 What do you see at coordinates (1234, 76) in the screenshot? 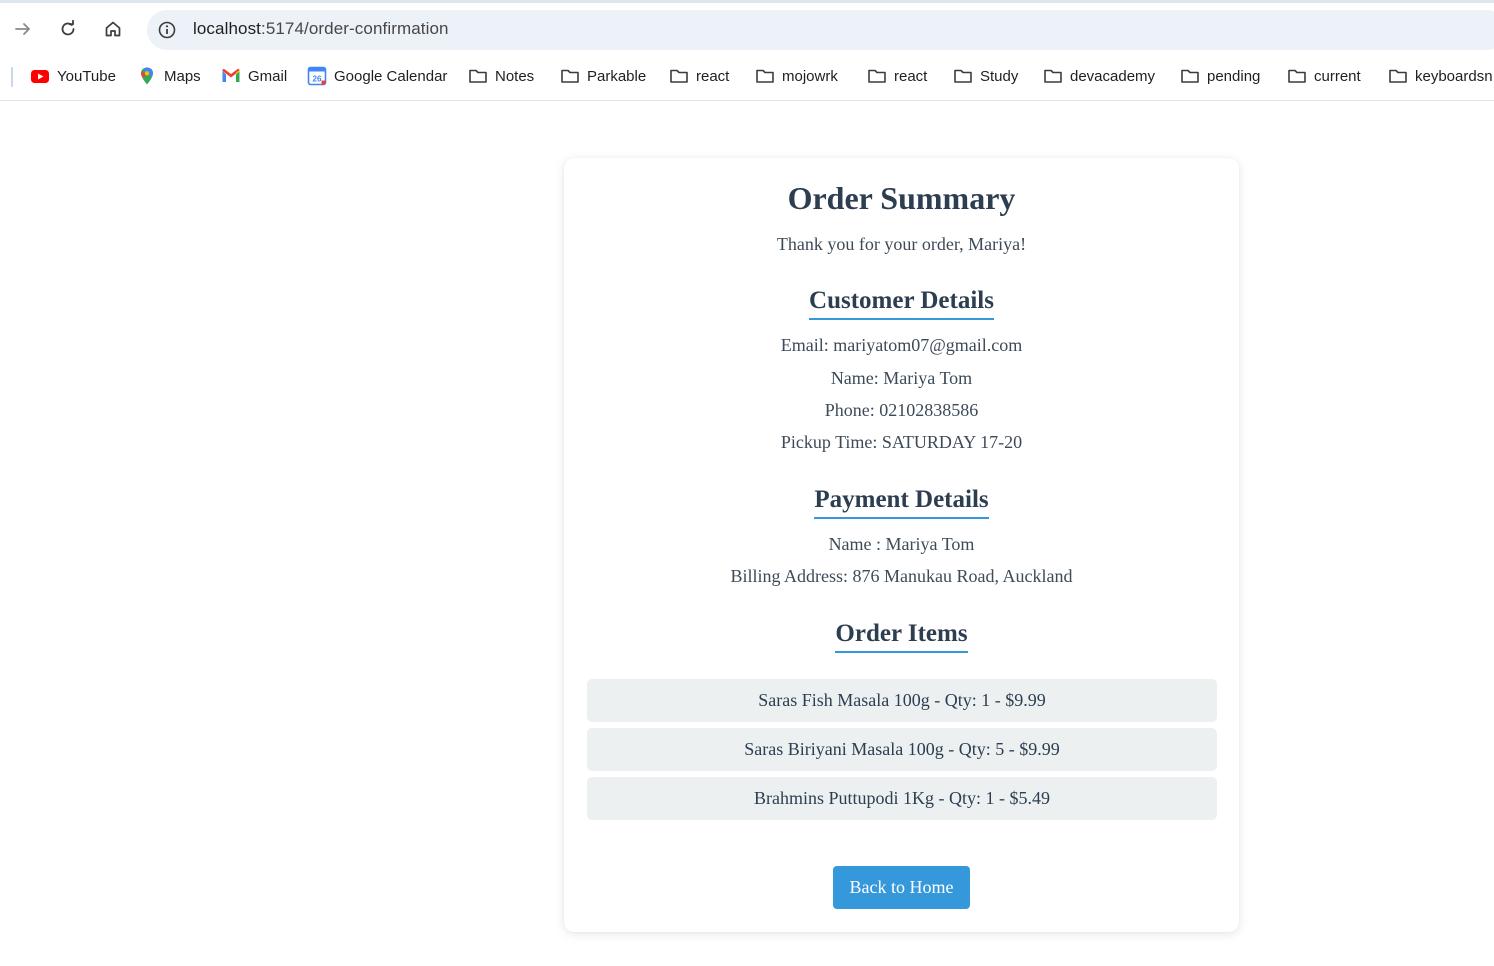
I see `bookmark-label: pending` at bounding box center [1234, 76].